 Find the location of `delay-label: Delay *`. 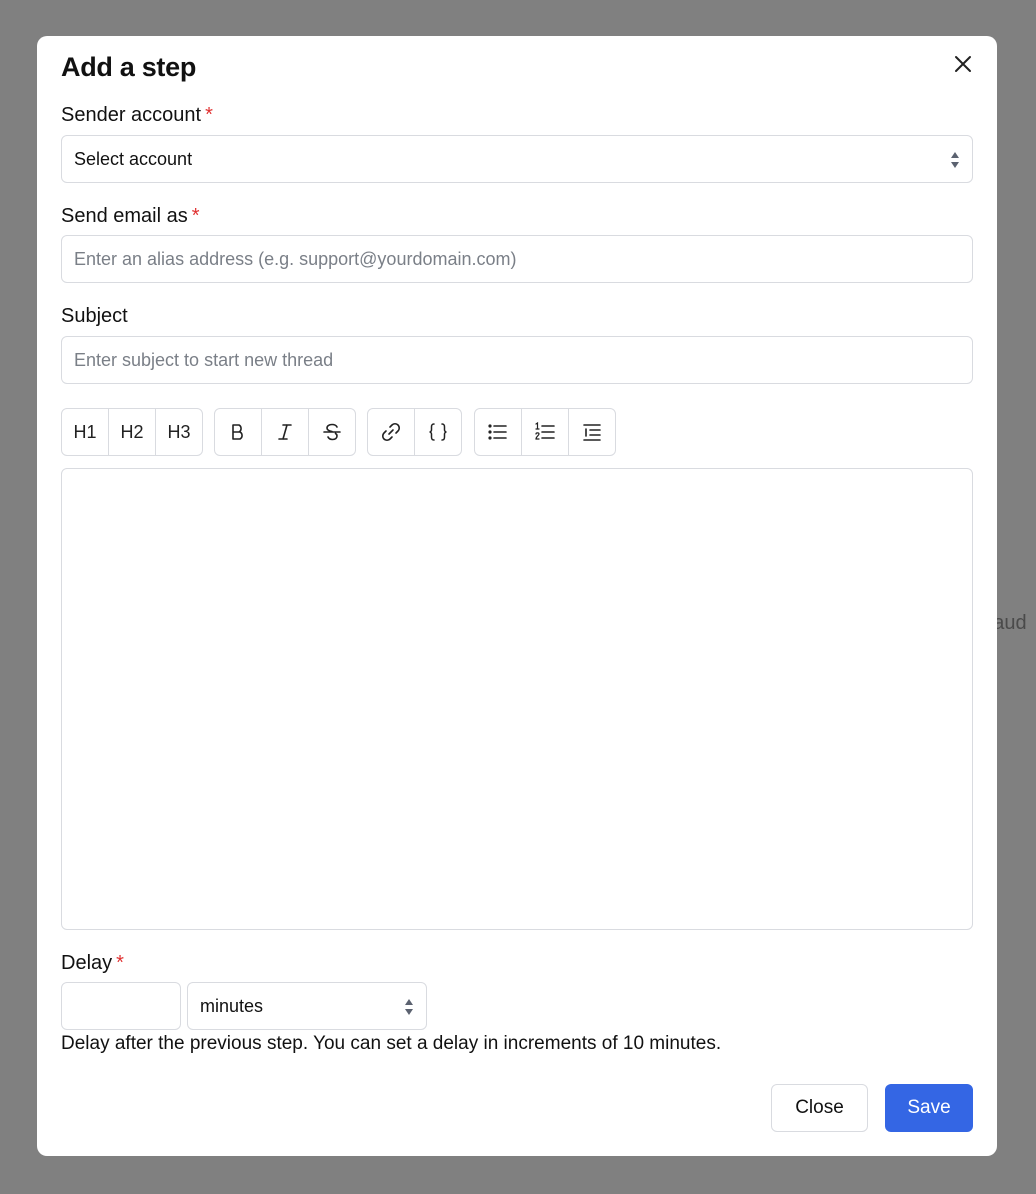

delay-label: Delay * is located at coordinates (92, 963).